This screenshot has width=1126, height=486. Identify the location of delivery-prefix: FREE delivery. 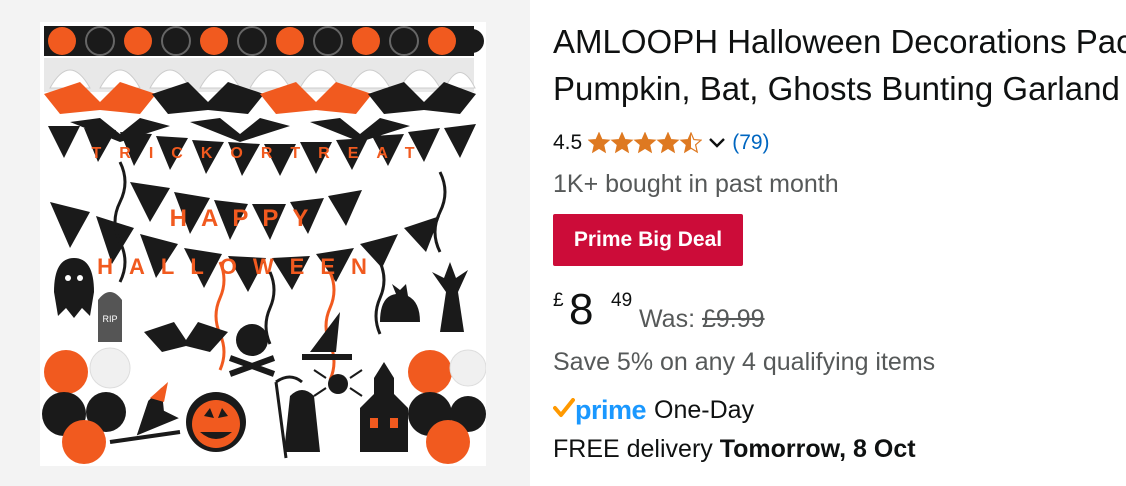
(633, 449).